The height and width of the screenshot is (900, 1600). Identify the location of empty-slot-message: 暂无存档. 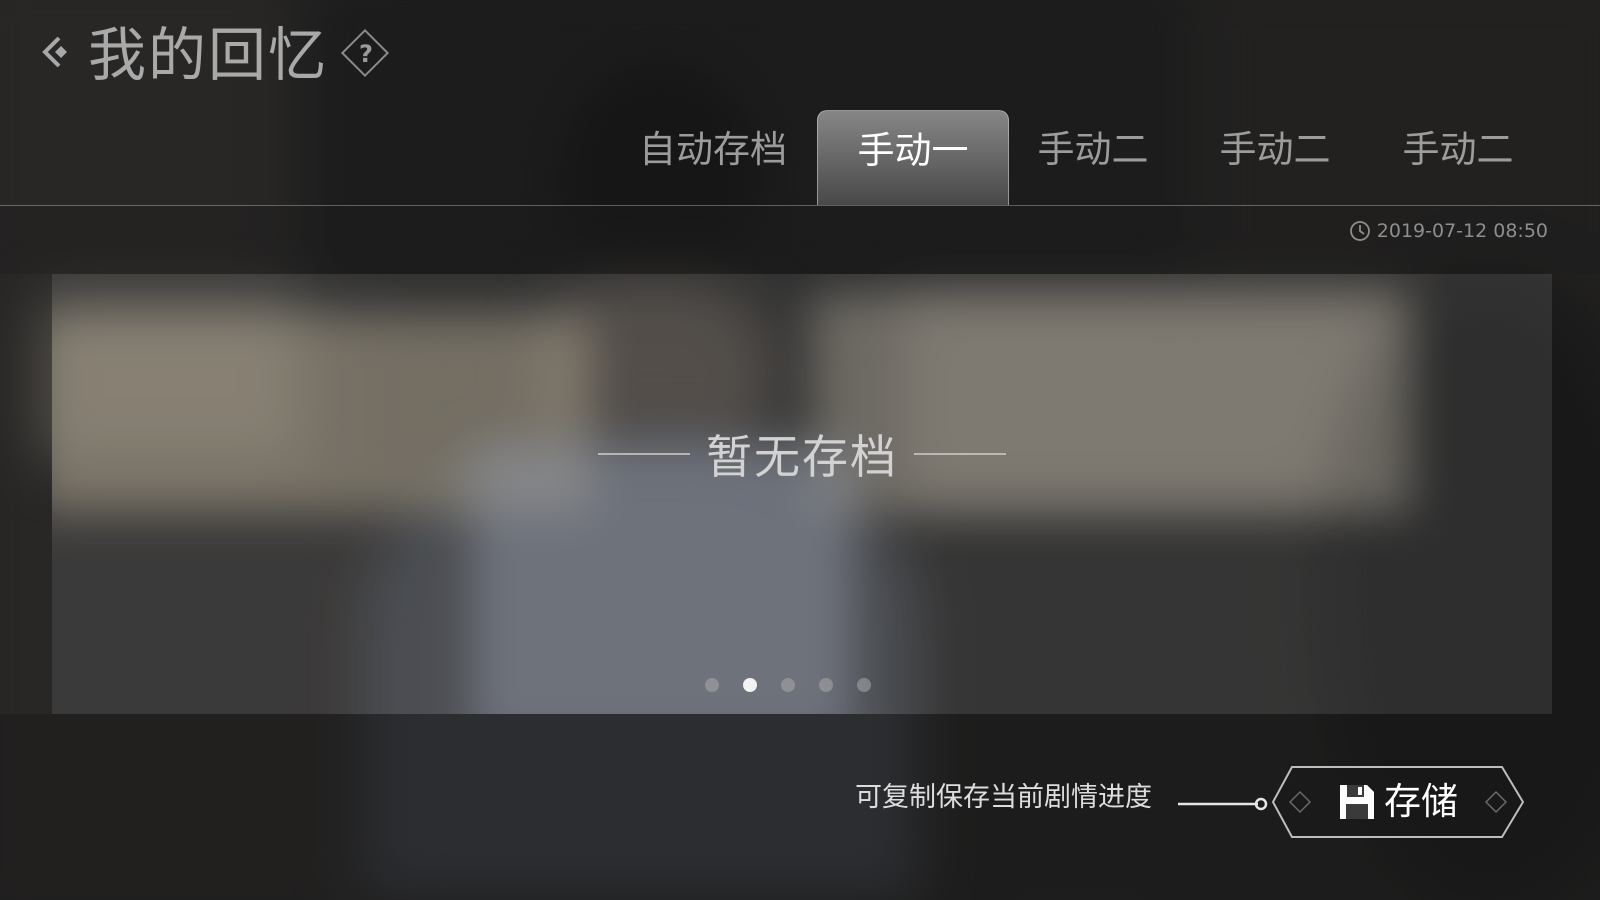
(802, 454).